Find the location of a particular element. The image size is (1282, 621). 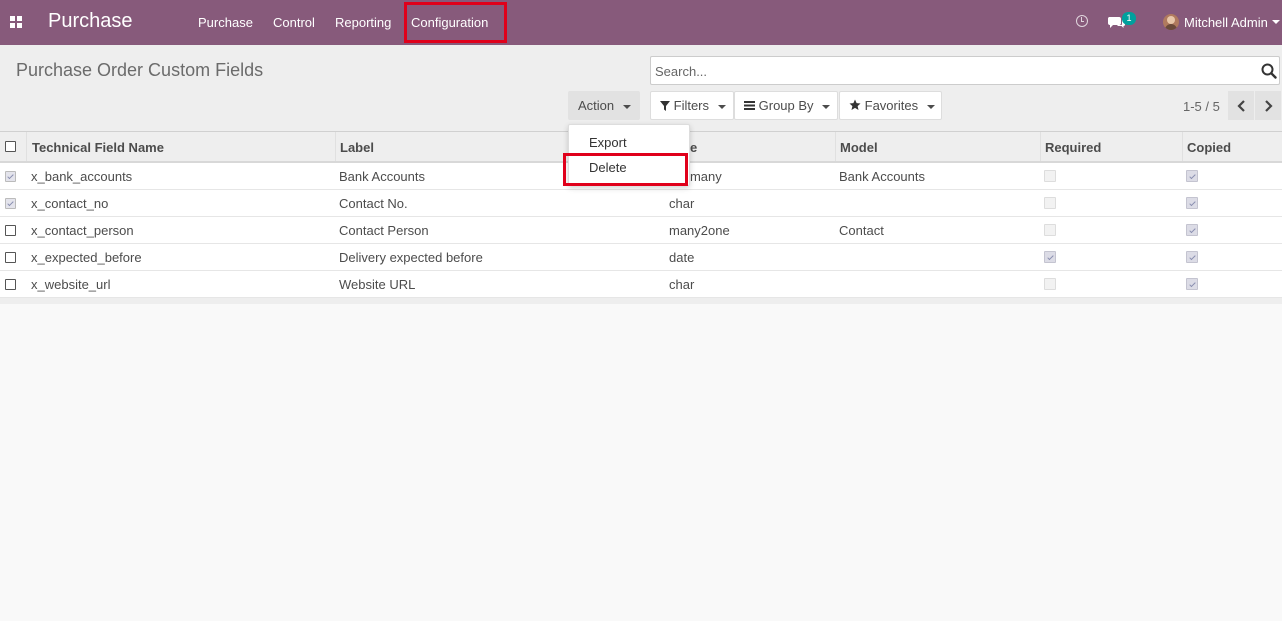

cell-model: Contact is located at coordinates (861, 230).